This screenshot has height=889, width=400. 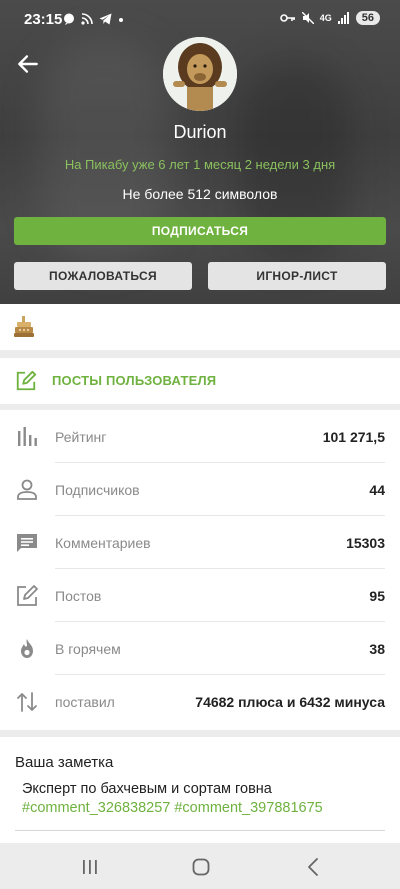 What do you see at coordinates (200, 436) in the screenshot?
I see `stat-row-rating: Рейтинг 101 271,5` at bounding box center [200, 436].